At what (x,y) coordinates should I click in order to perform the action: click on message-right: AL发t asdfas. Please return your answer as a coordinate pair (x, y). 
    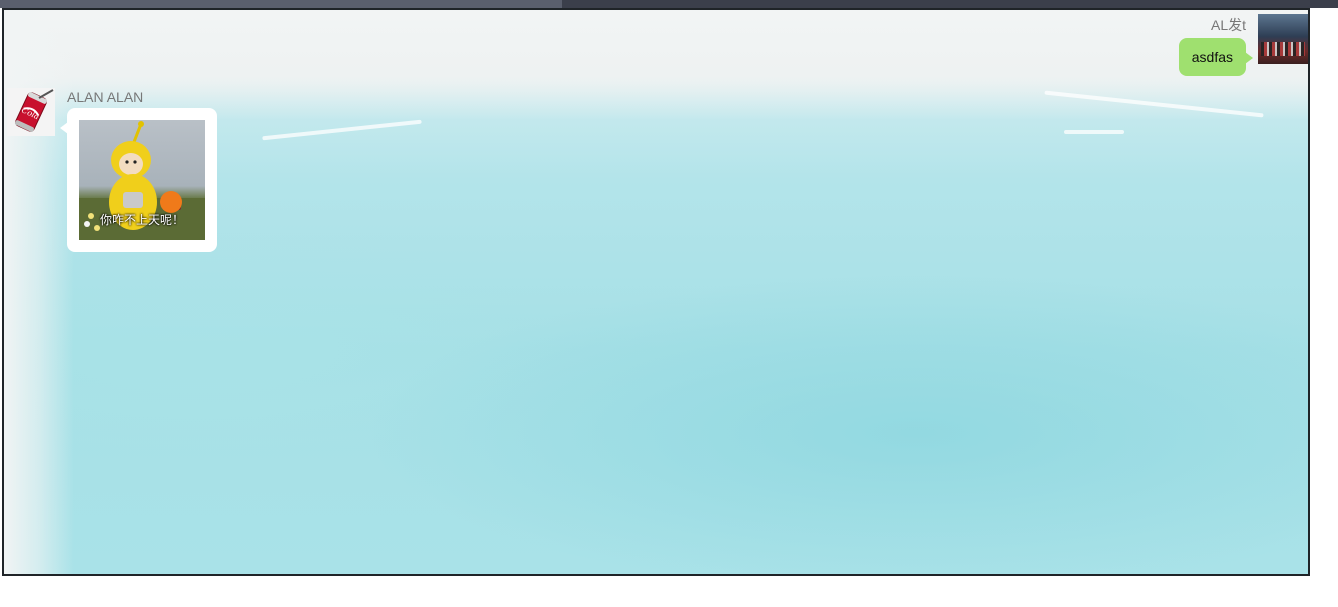
    Looking at the image, I should click on (1158, 47).